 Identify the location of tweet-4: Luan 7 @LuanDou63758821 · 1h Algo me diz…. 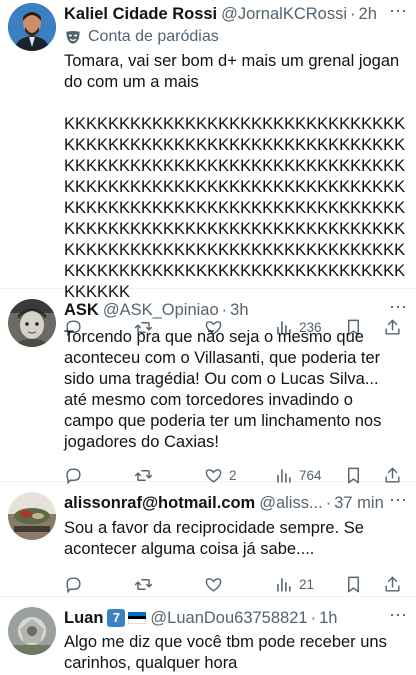
(208, 636).